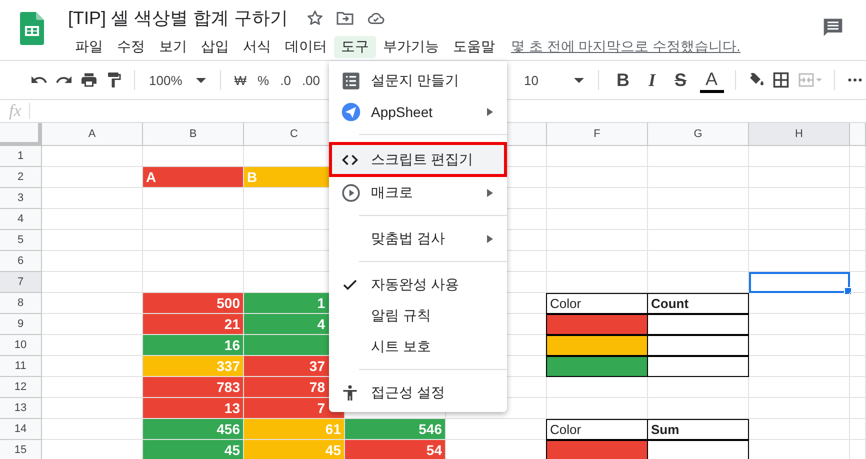 Image resolution: width=866 pixels, height=459 pixels. Describe the element at coordinates (21, 219) in the screenshot. I see `row-header: 4` at that location.